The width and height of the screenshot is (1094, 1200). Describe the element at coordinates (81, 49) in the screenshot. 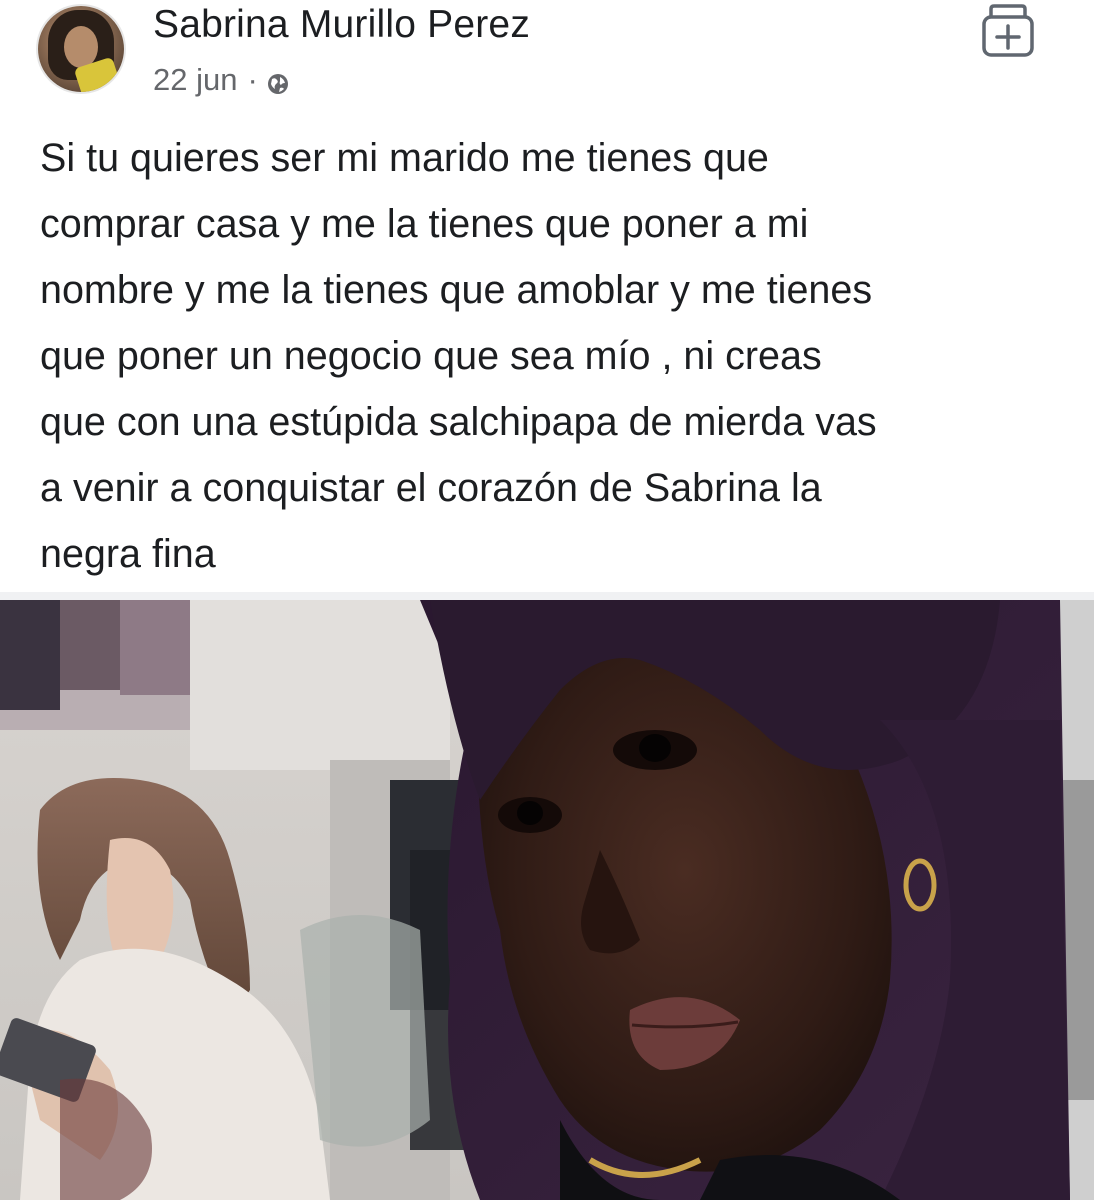

I see `avatar` at that location.